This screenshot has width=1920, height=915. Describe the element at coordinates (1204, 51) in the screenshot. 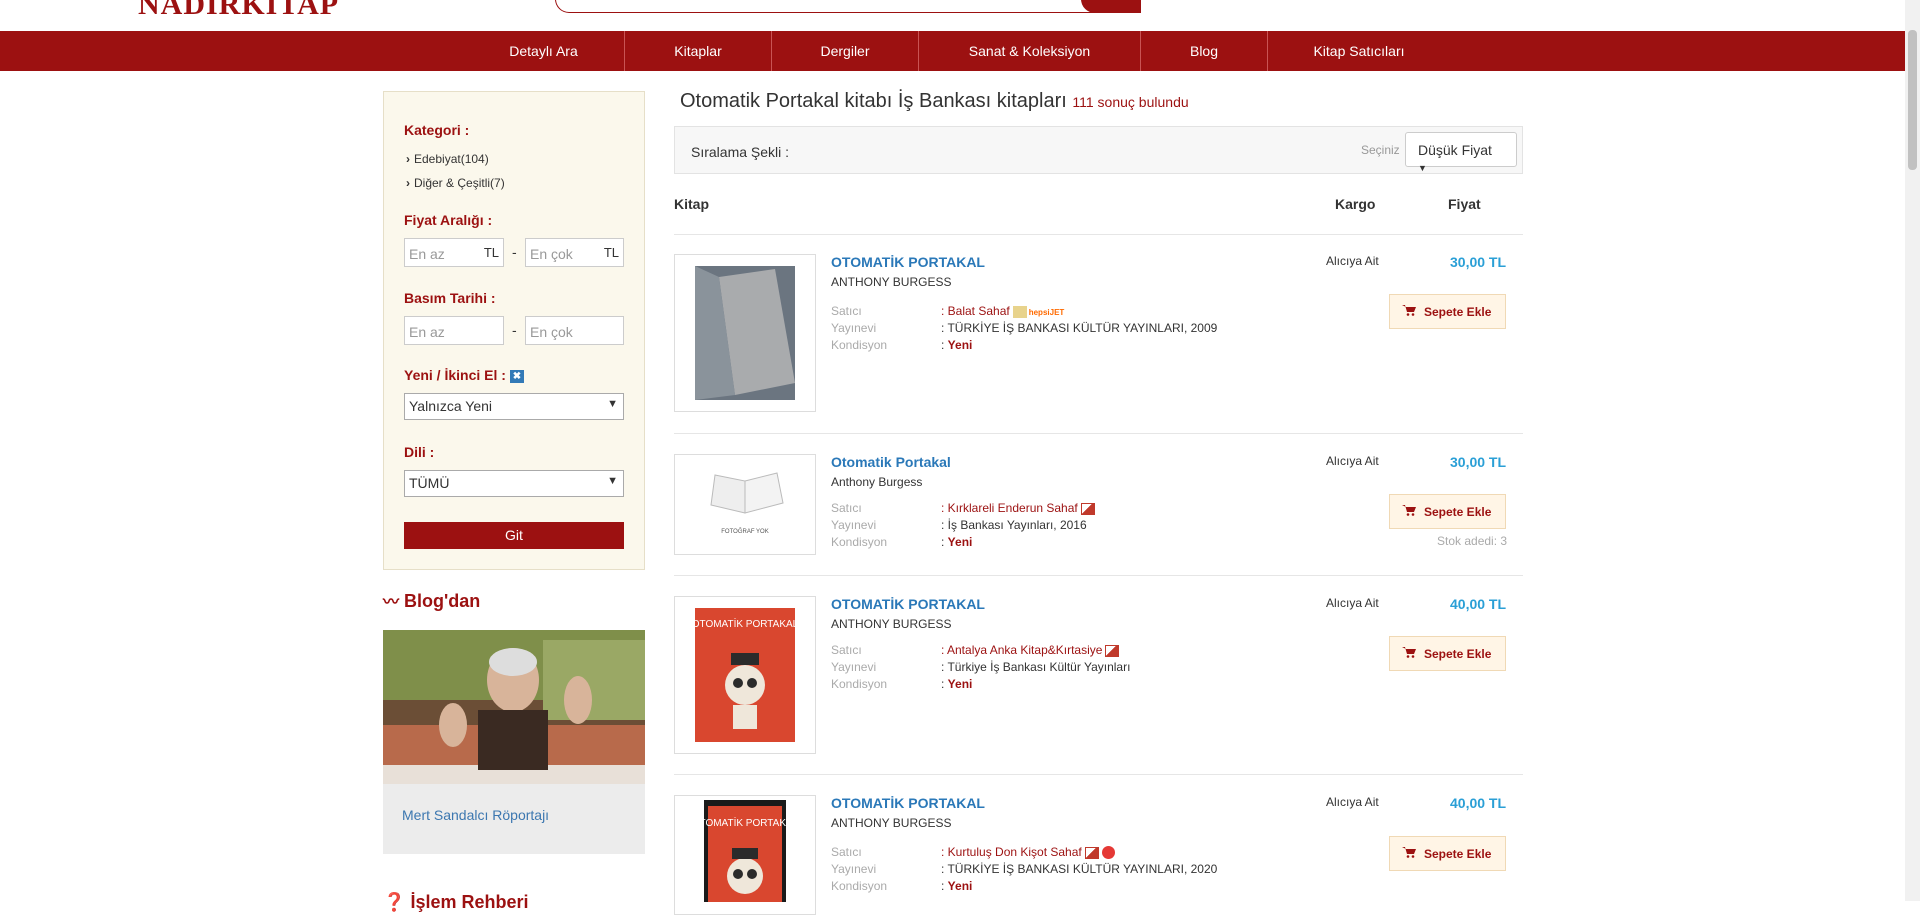

I see `nav-item-blog: Blog` at that location.